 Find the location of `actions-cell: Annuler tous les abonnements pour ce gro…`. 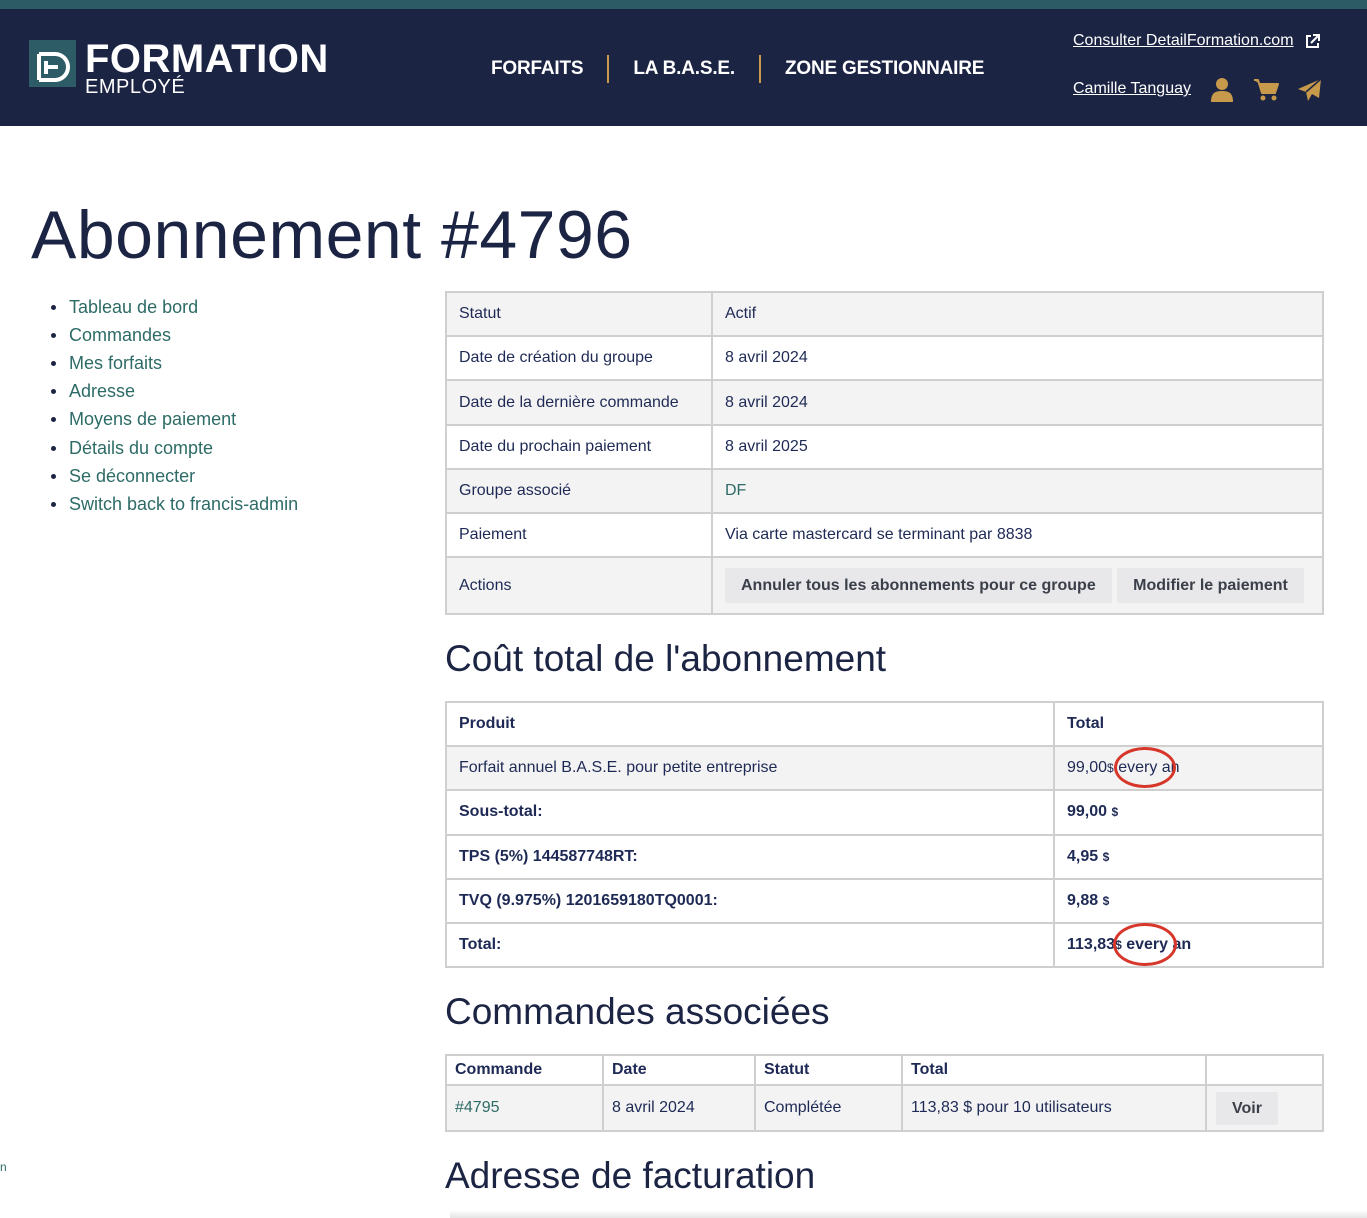

actions-cell: Annuler tous les abonnements pour ce gro… is located at coordinates (1017, 585).